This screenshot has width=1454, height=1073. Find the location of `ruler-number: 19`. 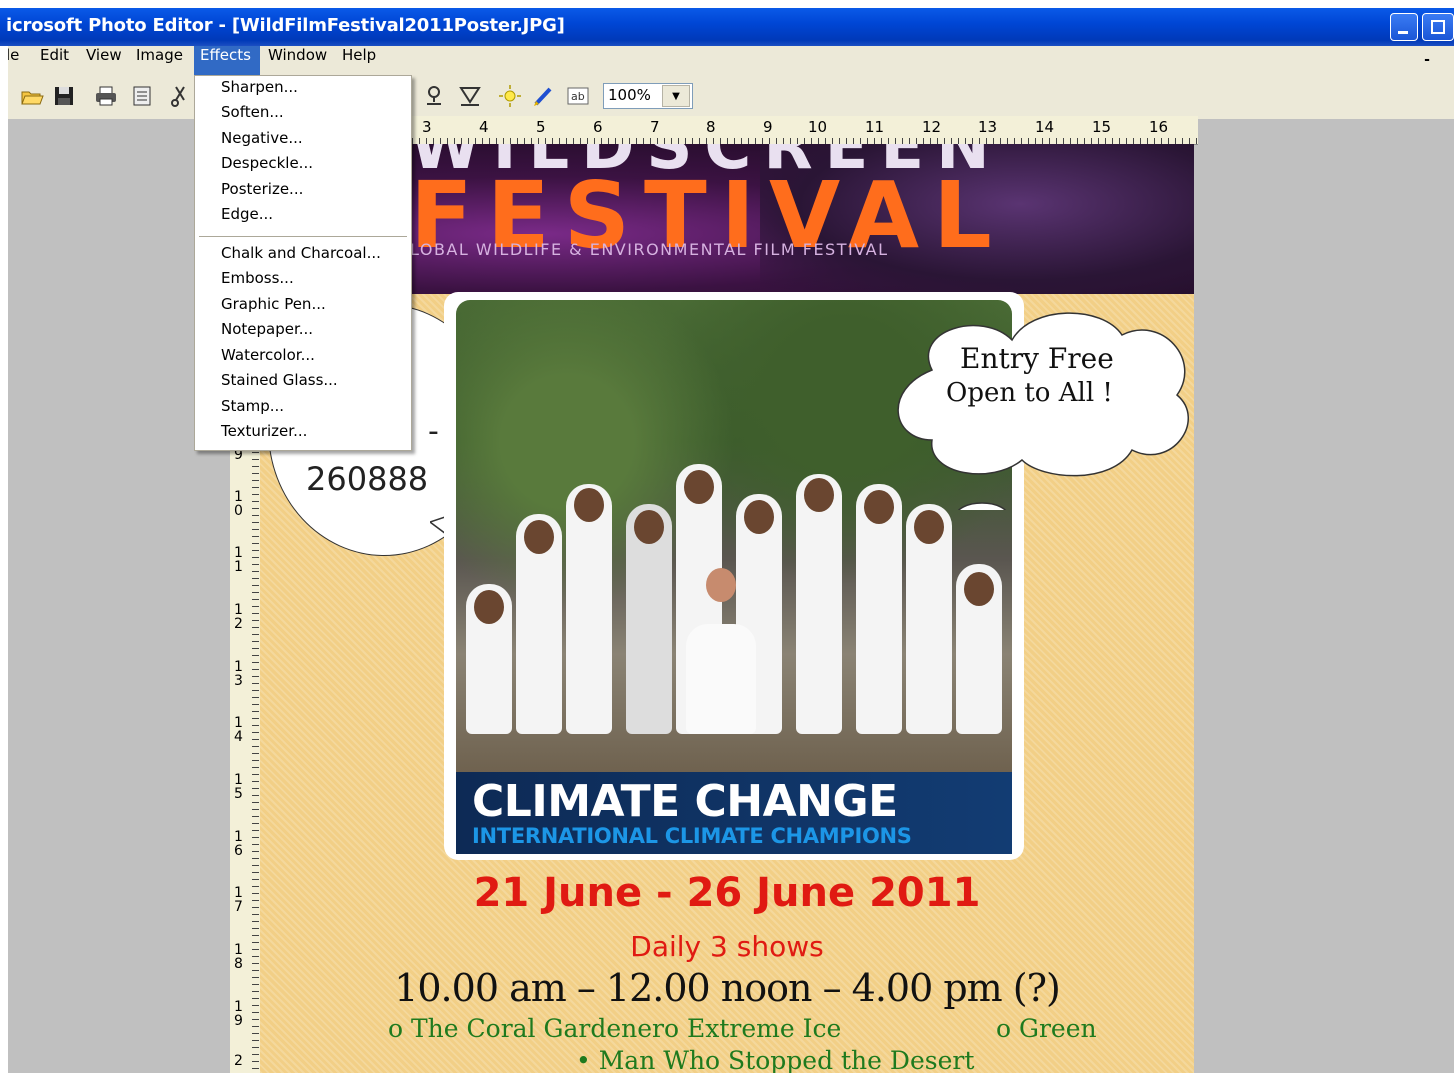

ruler-number: 19 is located at coordinates (238, 1014).